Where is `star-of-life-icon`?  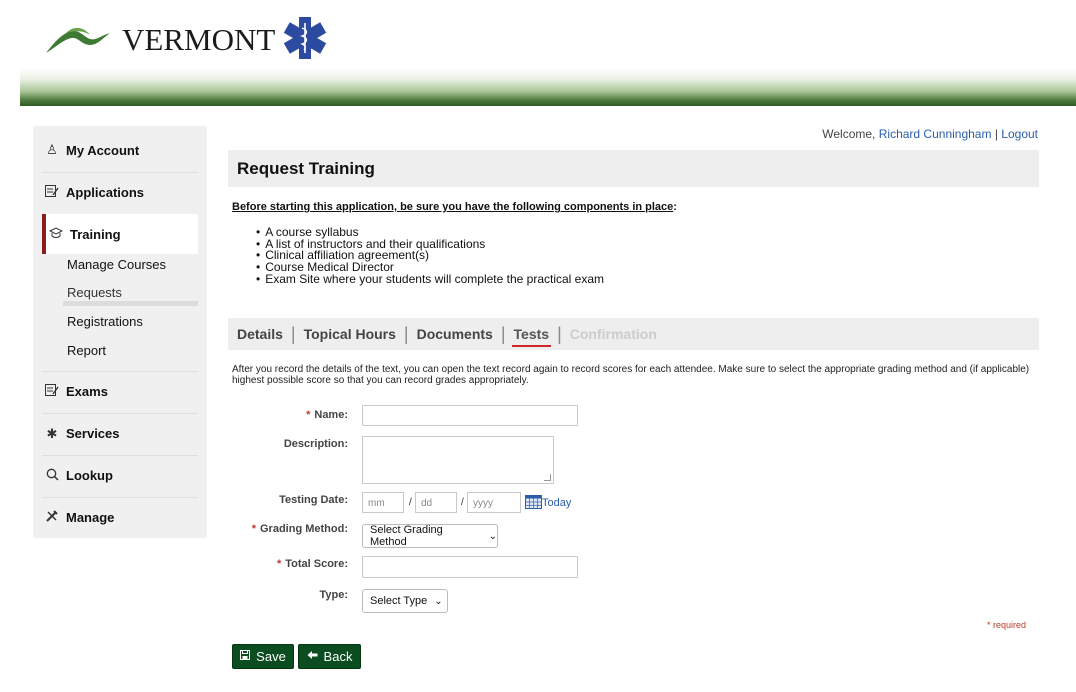
star-of-life-icon is located at coordinates (305, 38).